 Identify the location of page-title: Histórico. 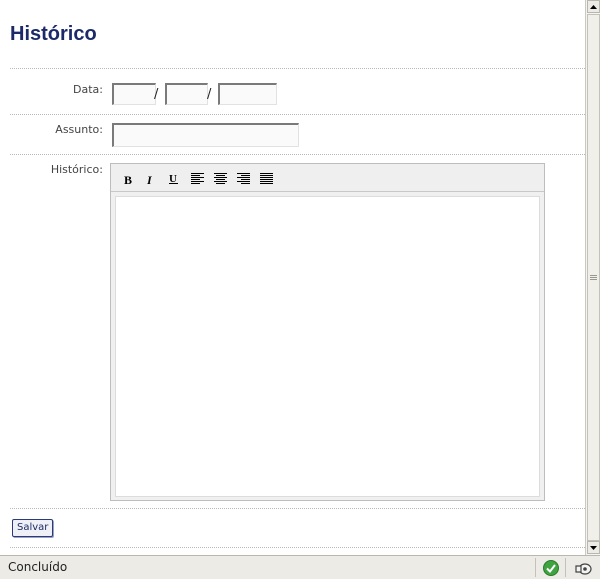
(53, 34).